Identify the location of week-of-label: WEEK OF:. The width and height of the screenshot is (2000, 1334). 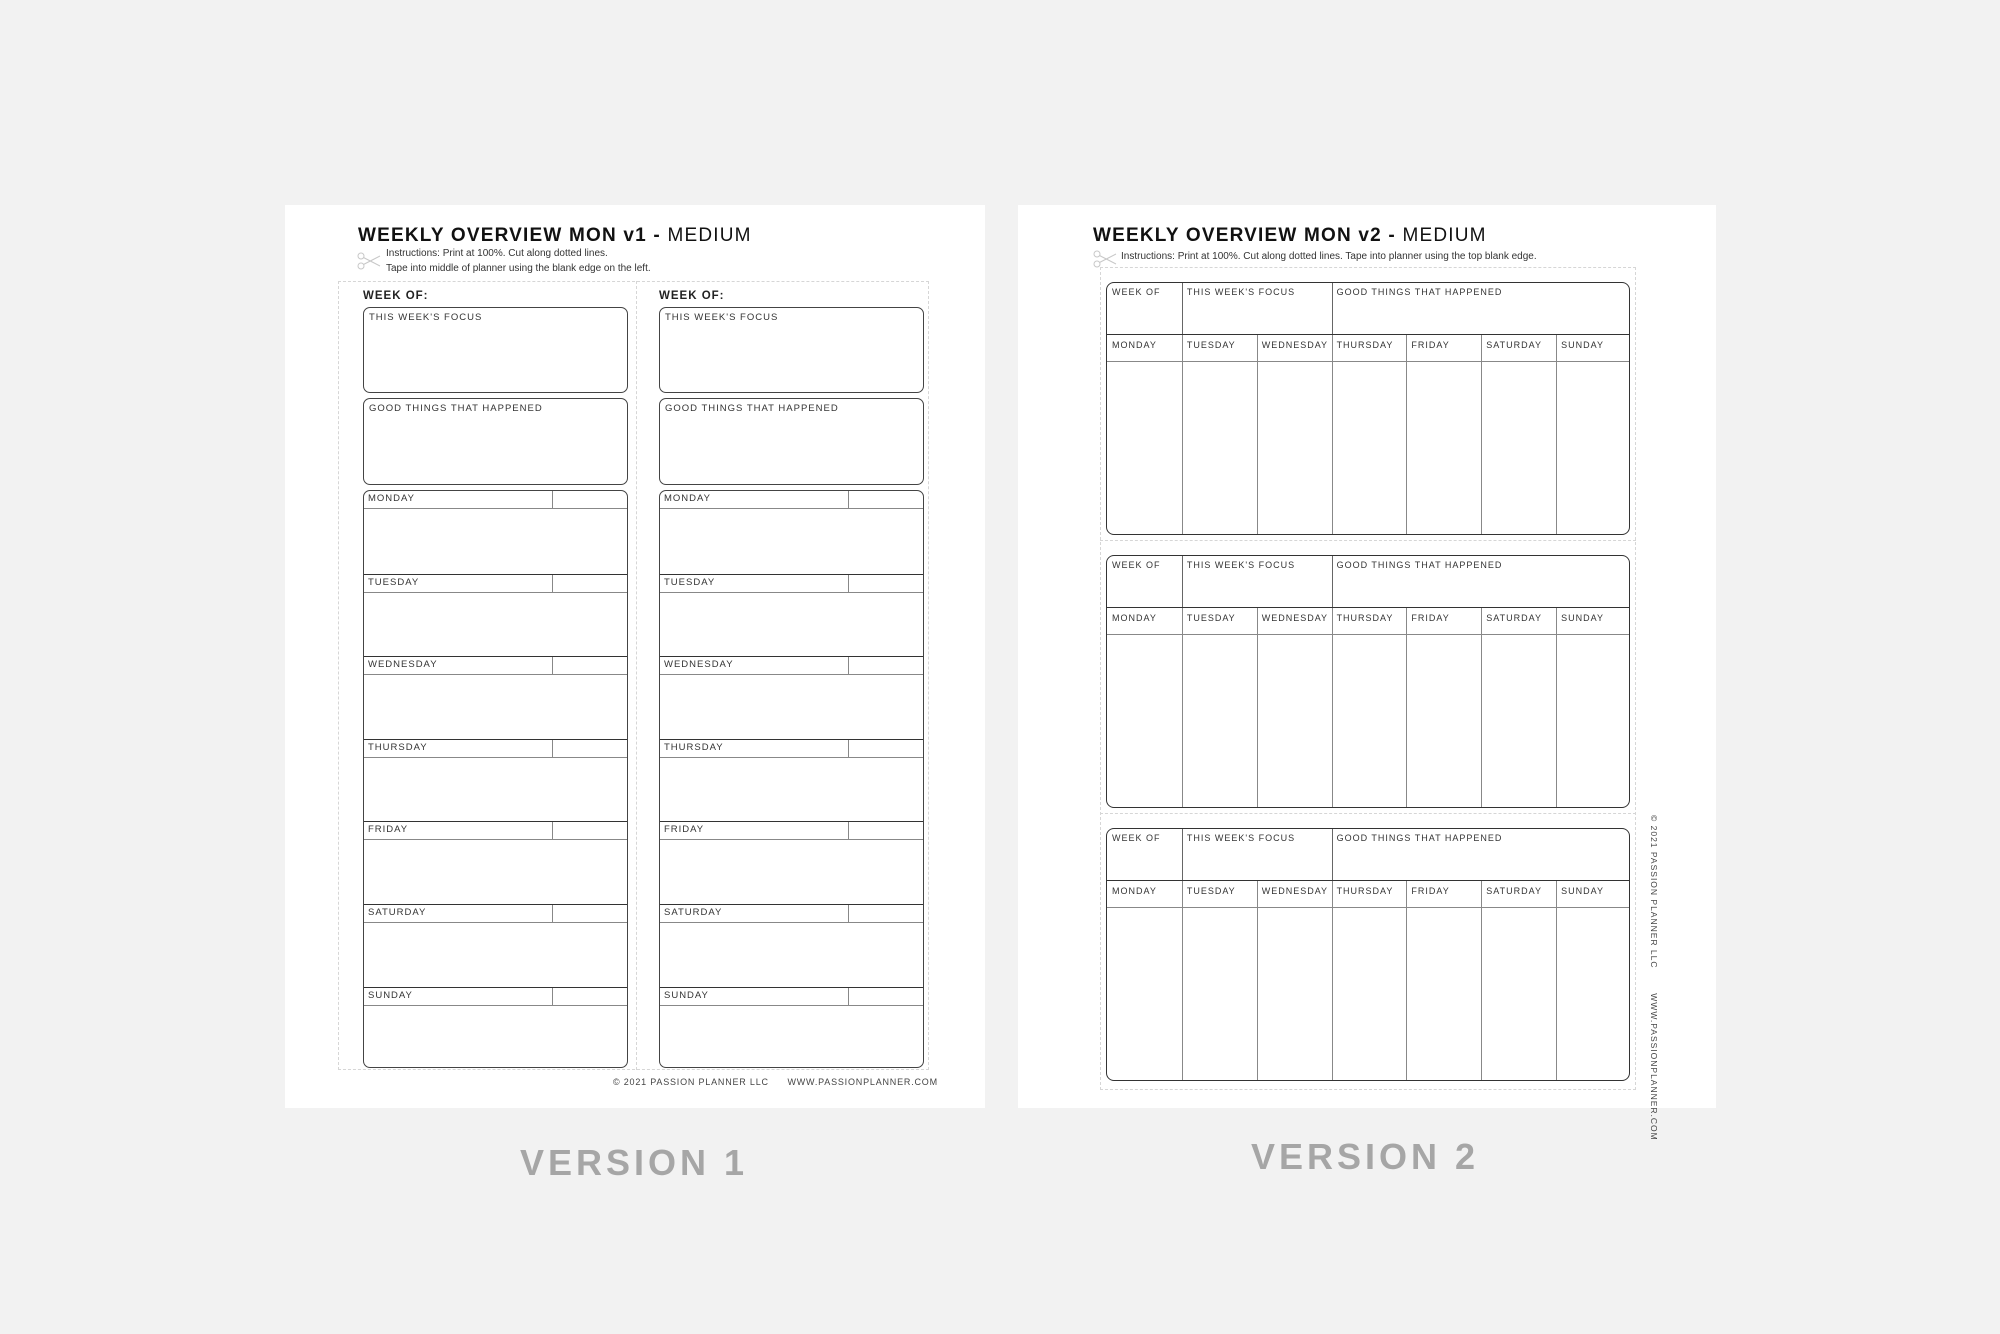
(396, 296).